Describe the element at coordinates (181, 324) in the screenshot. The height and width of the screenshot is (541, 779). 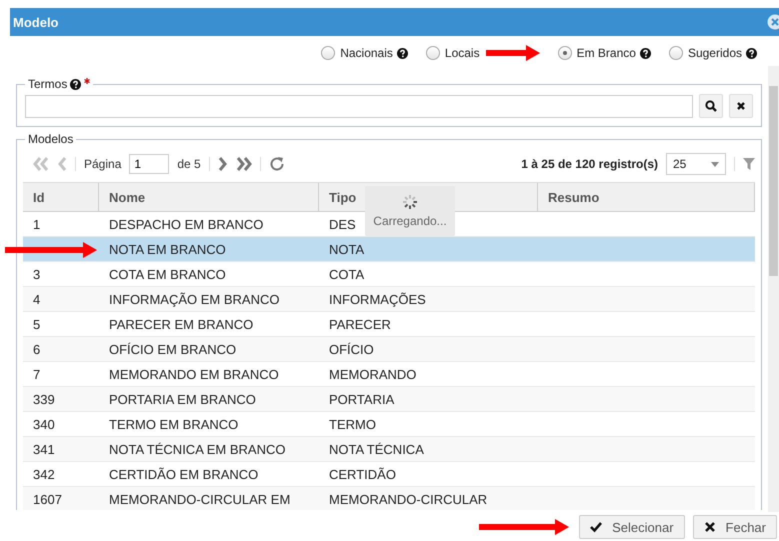
I see `table-cell: PARECER EM BRANCO` at that location.